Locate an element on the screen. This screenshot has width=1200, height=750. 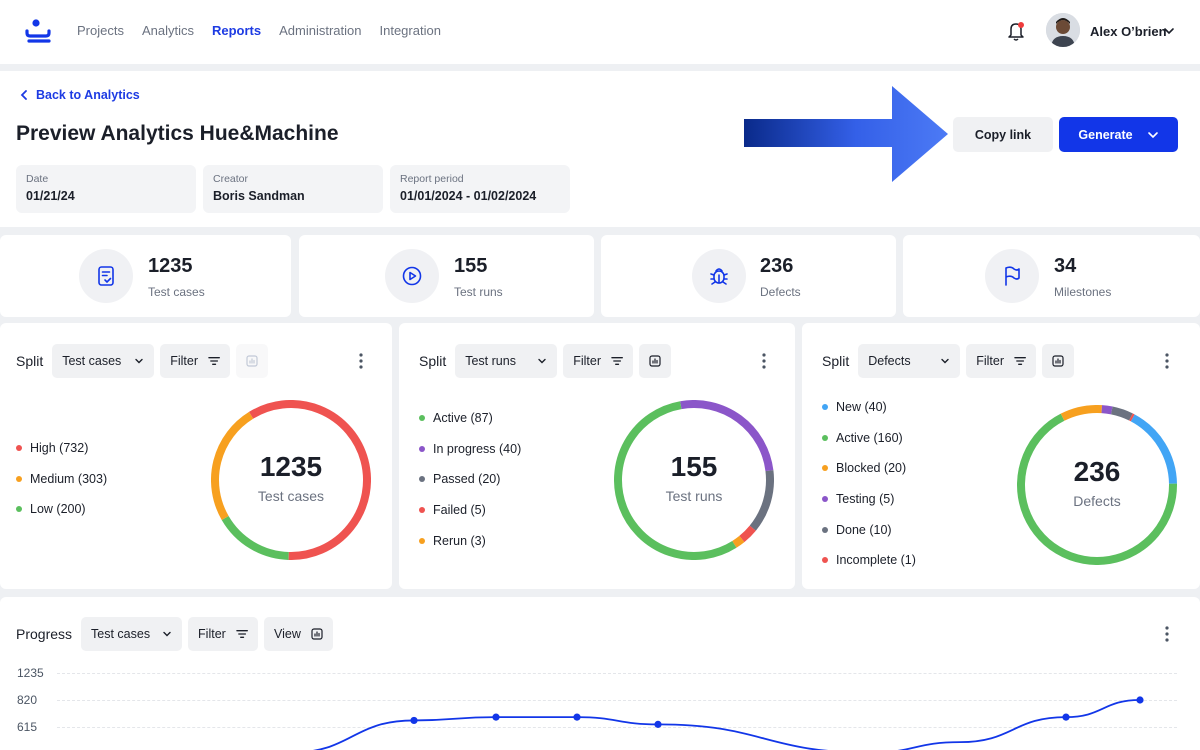
legend-label: Active (87) is located at coordinates (463, 418).